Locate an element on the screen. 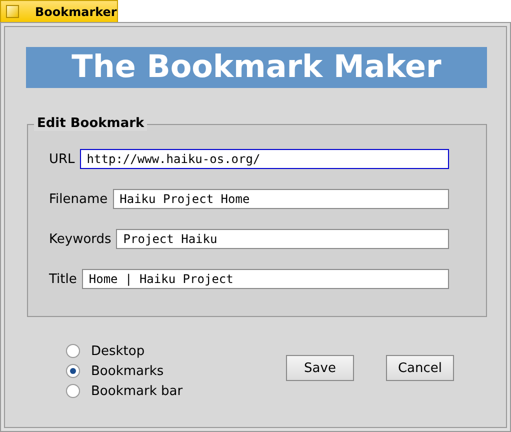  dialog-button: Cancel is located at coordinates (420, 368).